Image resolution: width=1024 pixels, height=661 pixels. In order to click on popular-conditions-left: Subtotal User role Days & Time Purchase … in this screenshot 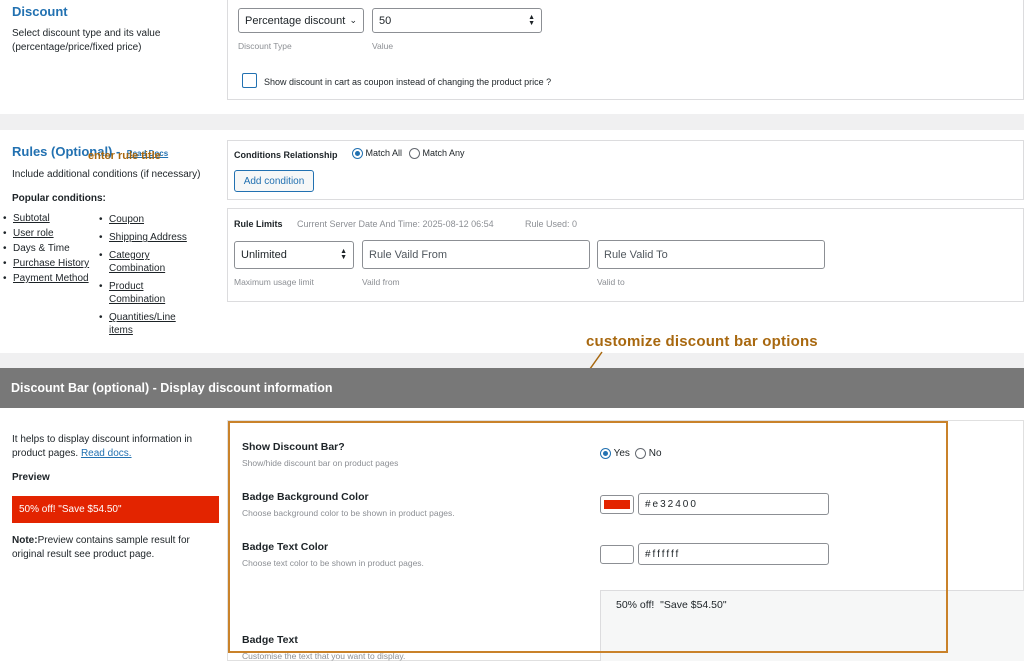, I will do `click(46, 248)`.